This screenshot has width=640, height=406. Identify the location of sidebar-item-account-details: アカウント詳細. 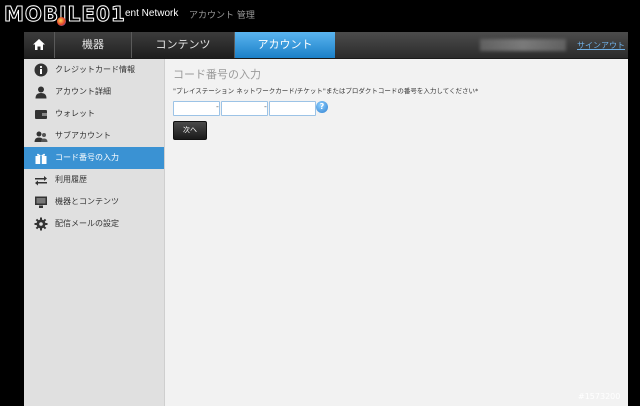
(94, 92).